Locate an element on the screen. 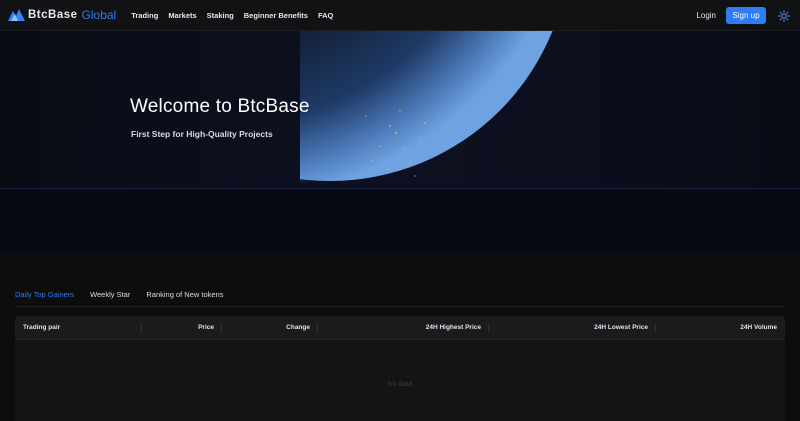 The height and width of the screenshot is (421, 800). nav-beginner-benefits: Beginner Benefits is located at coordinates (276, 15).